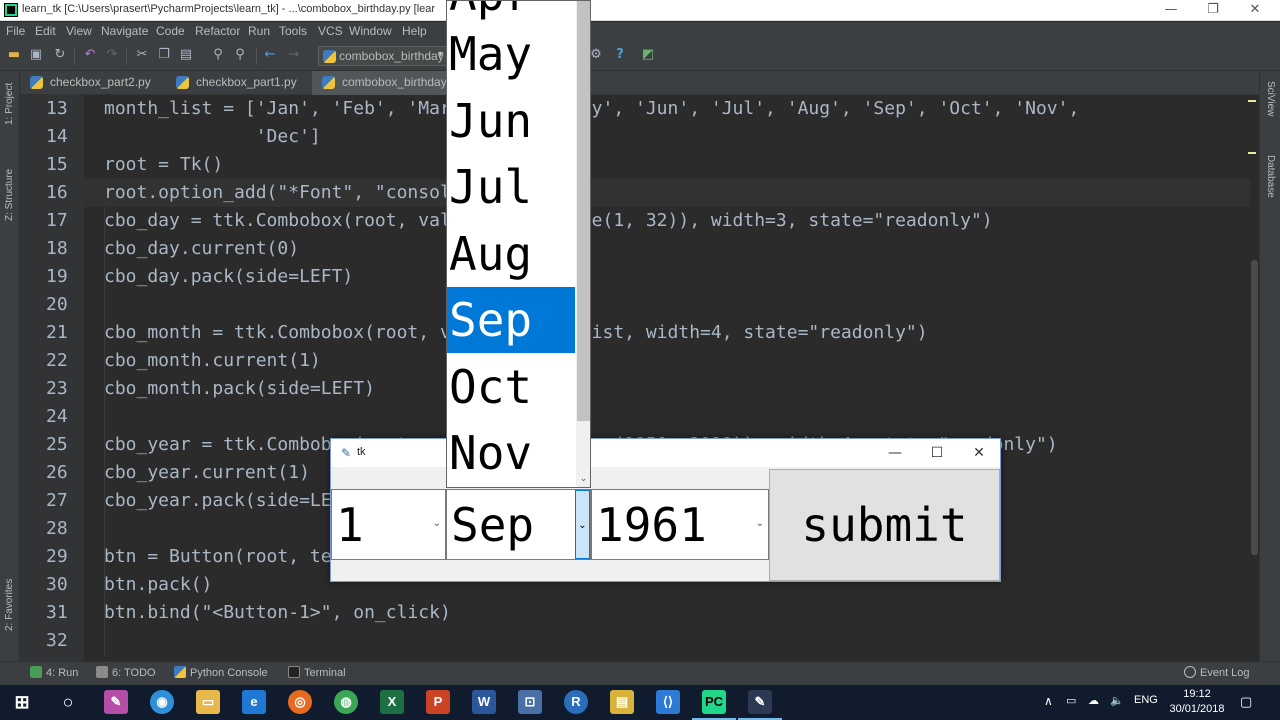 The image size is (1280, 720). What do you see at coordinates (511, 121) in the screenshot?
I see `dropdown-option: Jun` at bounding box center [511, 121].